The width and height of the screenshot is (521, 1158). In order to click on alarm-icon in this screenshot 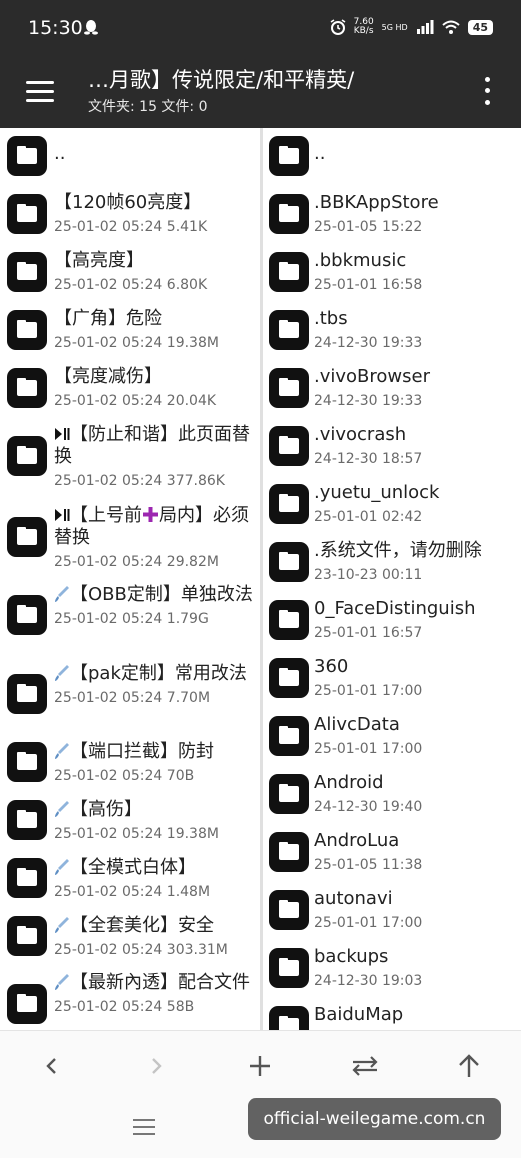, I will do `click(338, 27)`.